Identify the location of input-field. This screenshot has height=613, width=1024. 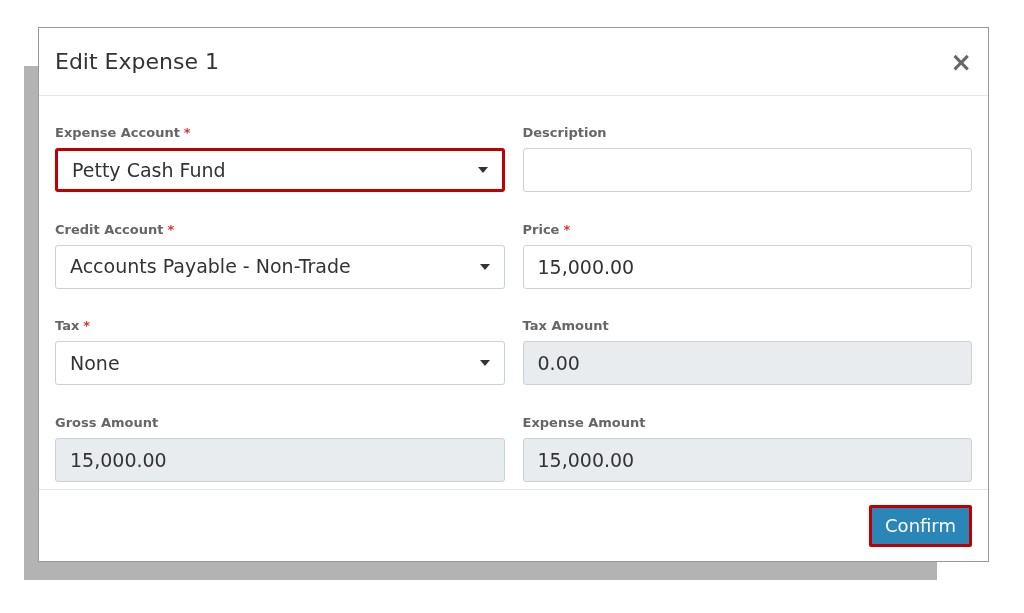
(747, 170).